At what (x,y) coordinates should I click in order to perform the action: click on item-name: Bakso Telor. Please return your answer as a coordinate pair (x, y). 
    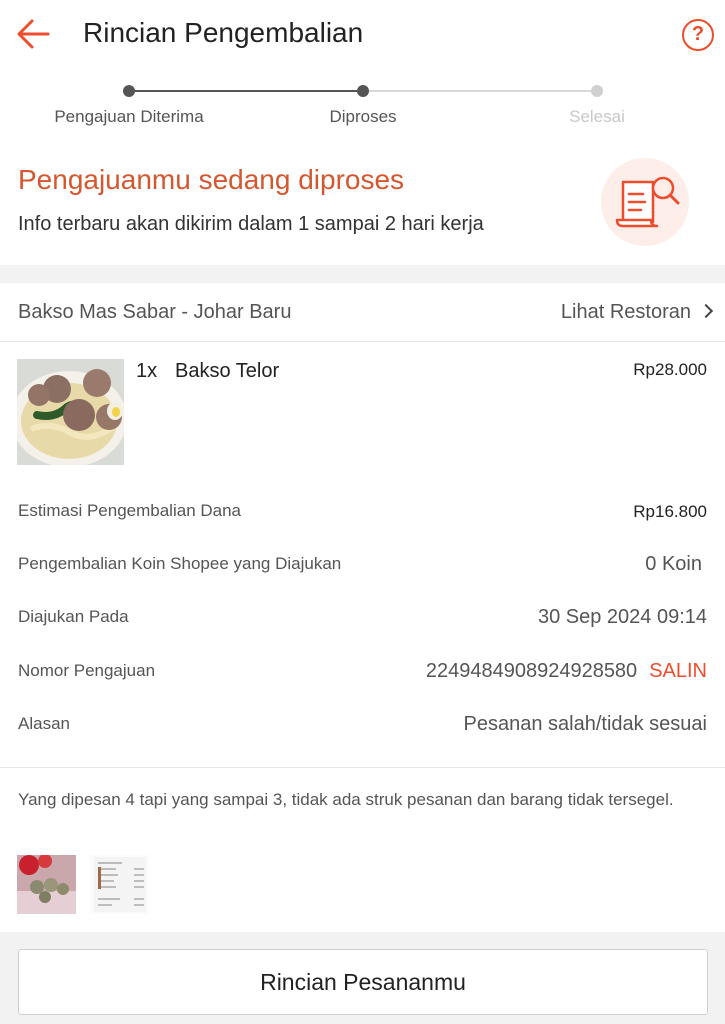
    Looking at the image, I should click on (227, 371).